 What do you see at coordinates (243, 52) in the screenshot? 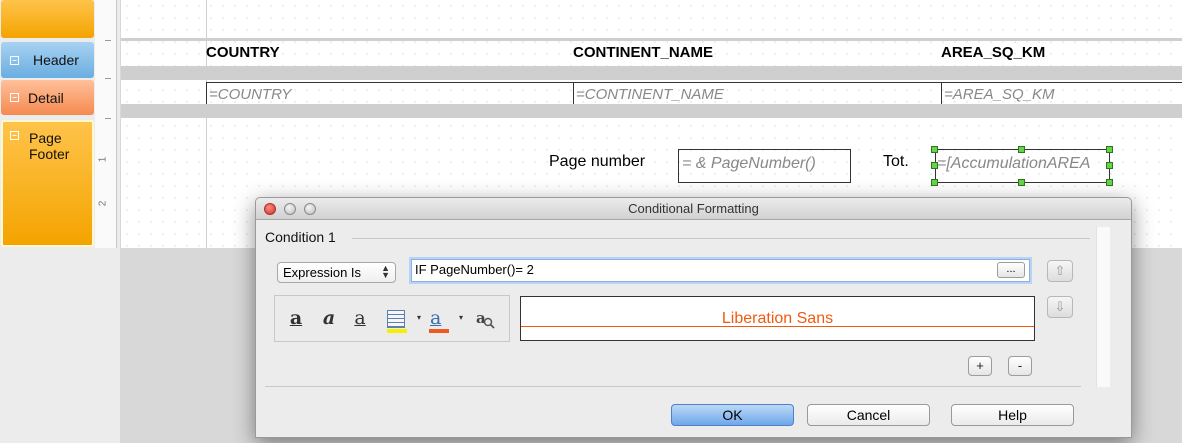
I see `header-label-country: COUNTRY` at bounding box center [243, 52].